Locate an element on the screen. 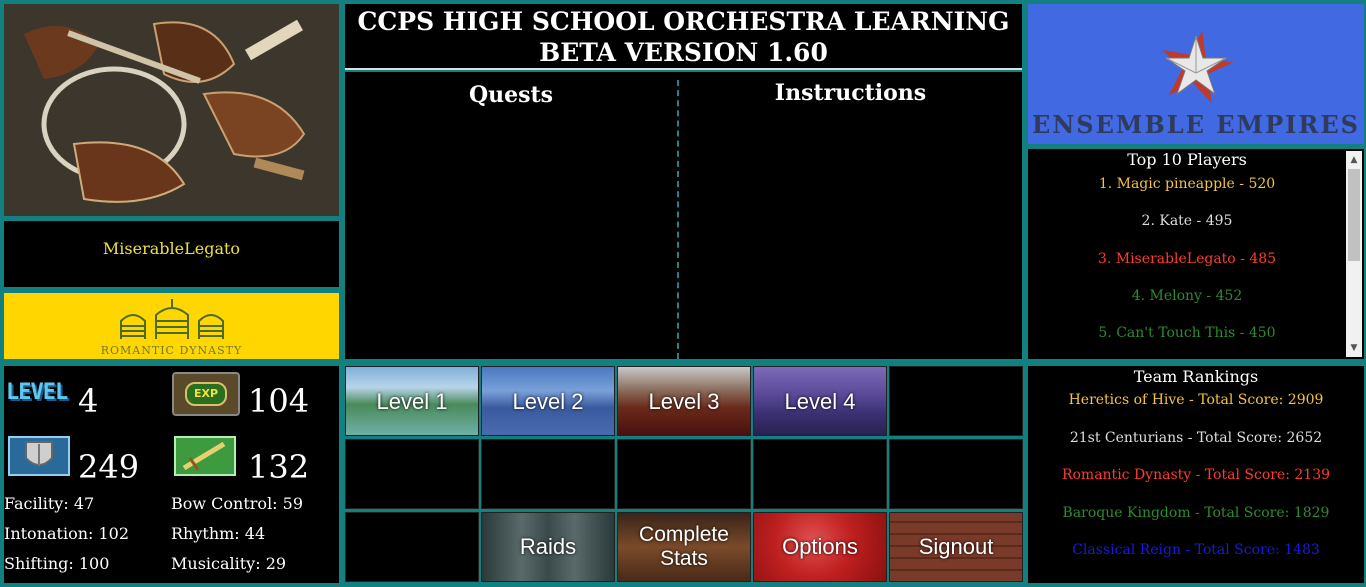  scroll-thumb is located at coordinates (1354, 215).